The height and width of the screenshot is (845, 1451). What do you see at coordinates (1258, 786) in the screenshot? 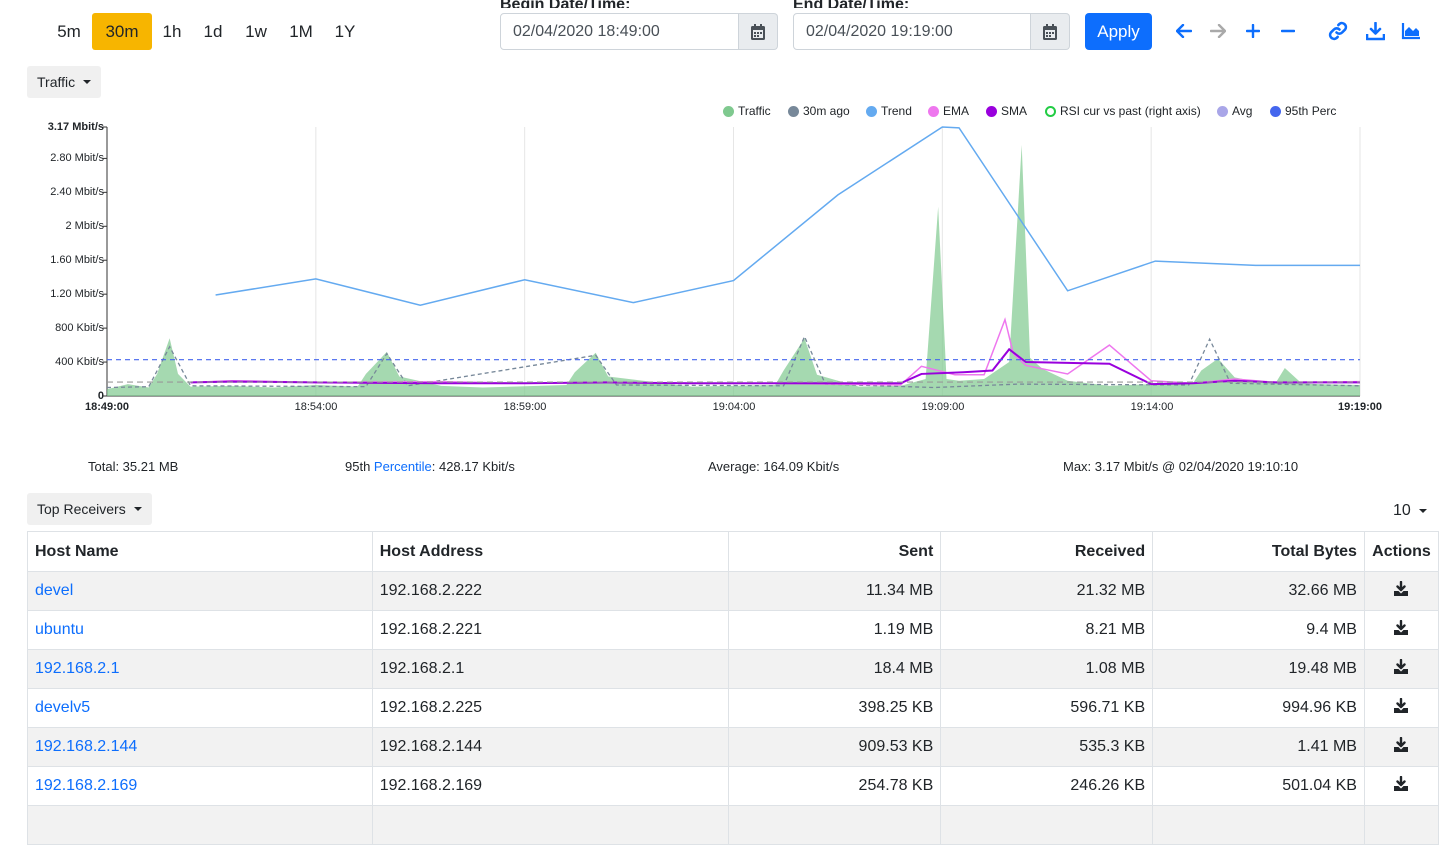
I see `total-bytes-cell: 501.04 KB` at bounding box center [1258, 786].